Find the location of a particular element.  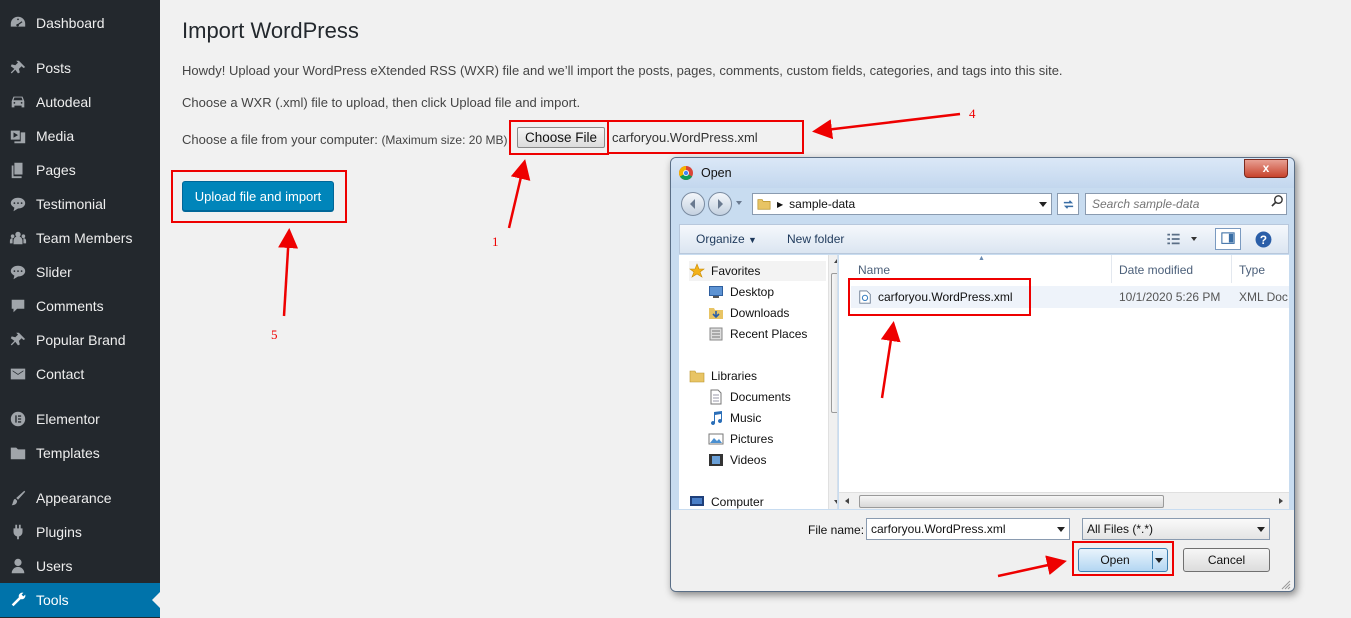

sidebar-item-templates: Templates is located at coordinates (80, 453).